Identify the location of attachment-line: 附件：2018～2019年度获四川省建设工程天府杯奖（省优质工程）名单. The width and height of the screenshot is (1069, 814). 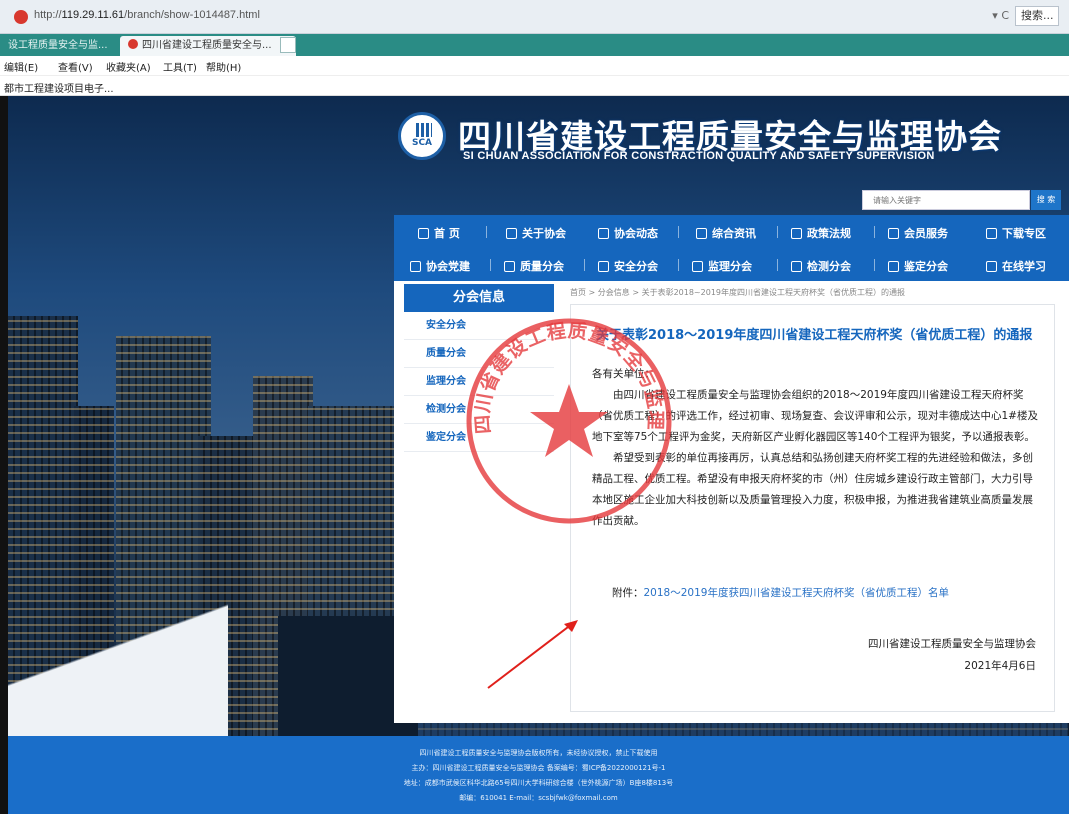
(780, 592).